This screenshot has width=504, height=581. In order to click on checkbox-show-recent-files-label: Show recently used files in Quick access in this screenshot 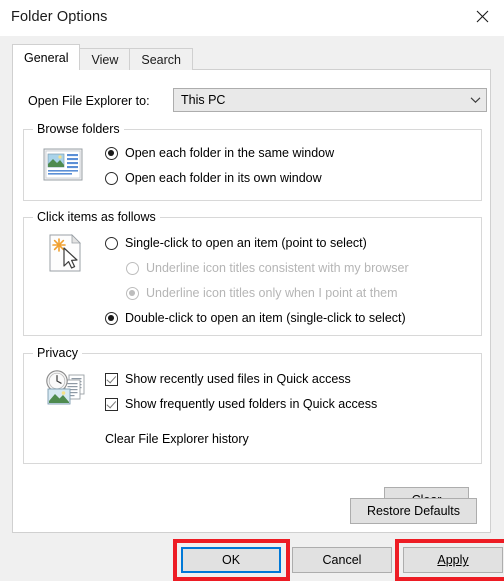, I will do `click(238, 379)`.